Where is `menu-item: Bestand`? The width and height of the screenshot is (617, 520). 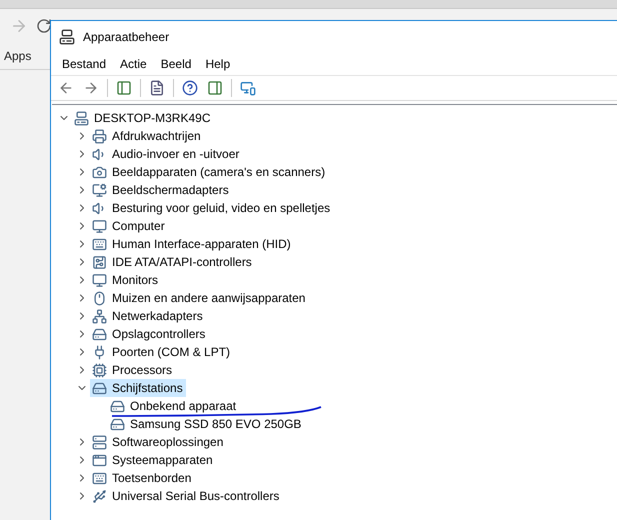
menu-item: Bestand is located at coordinates (84, 64).